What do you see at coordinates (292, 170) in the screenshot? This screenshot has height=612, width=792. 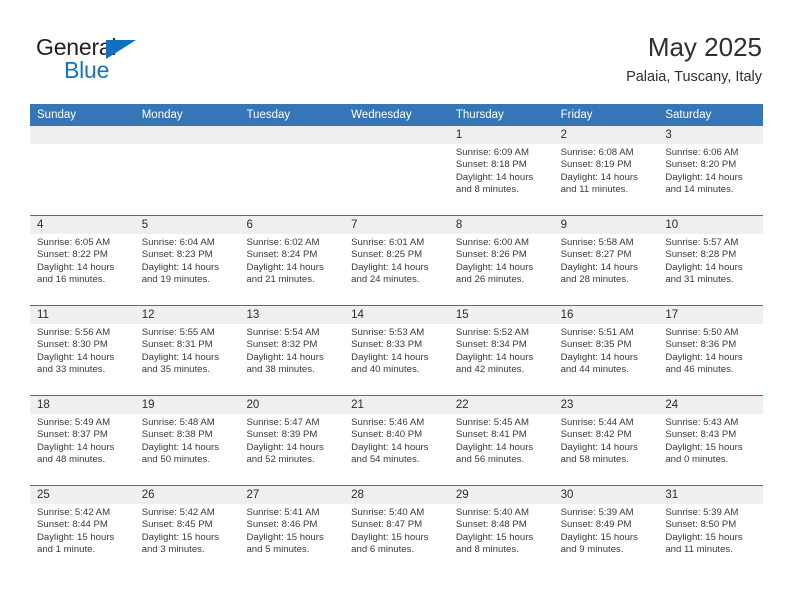 I see `day-cell-empty` at bounding box center [292, 170].